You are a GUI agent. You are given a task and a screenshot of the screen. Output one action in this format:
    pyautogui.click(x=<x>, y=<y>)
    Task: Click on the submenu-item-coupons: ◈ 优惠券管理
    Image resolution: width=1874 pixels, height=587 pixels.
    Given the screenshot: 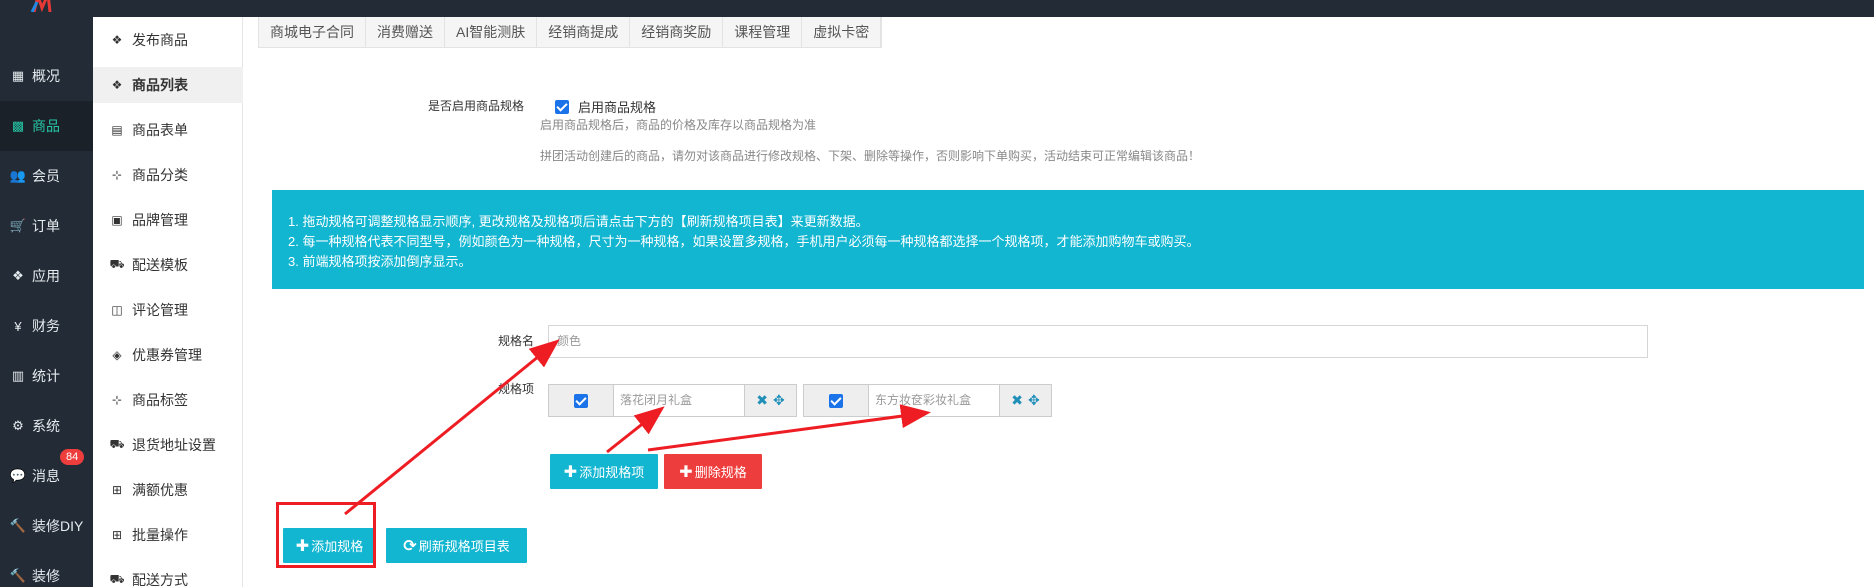 What is the action you would take?
    pyautogui.click(x=168, y=355)
    